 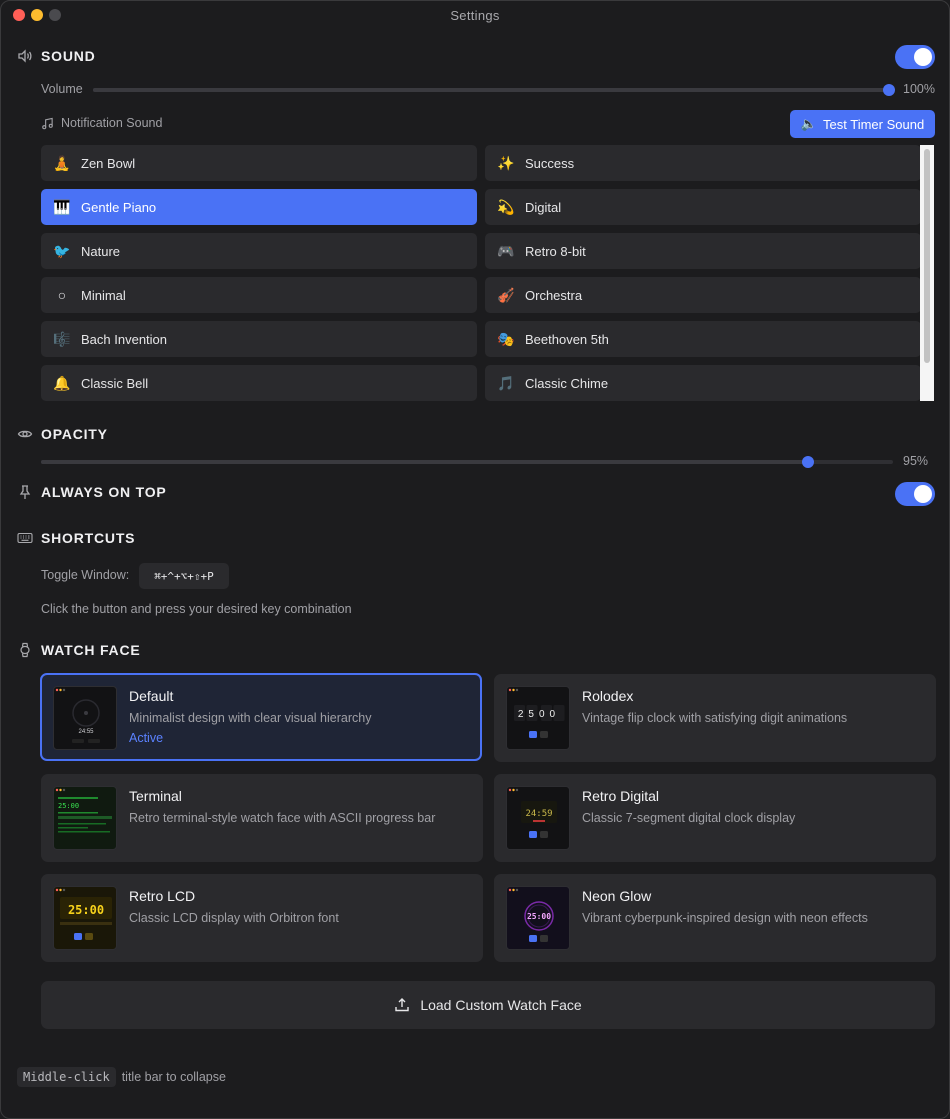 I want to click on sound-option-gentle-piano: 🎹 Gentle Piano, so click(x=259, y=207).